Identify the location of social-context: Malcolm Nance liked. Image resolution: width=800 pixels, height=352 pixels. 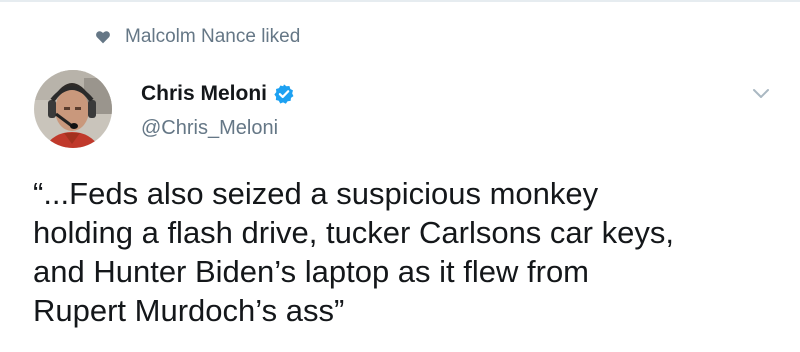
(197, 37).